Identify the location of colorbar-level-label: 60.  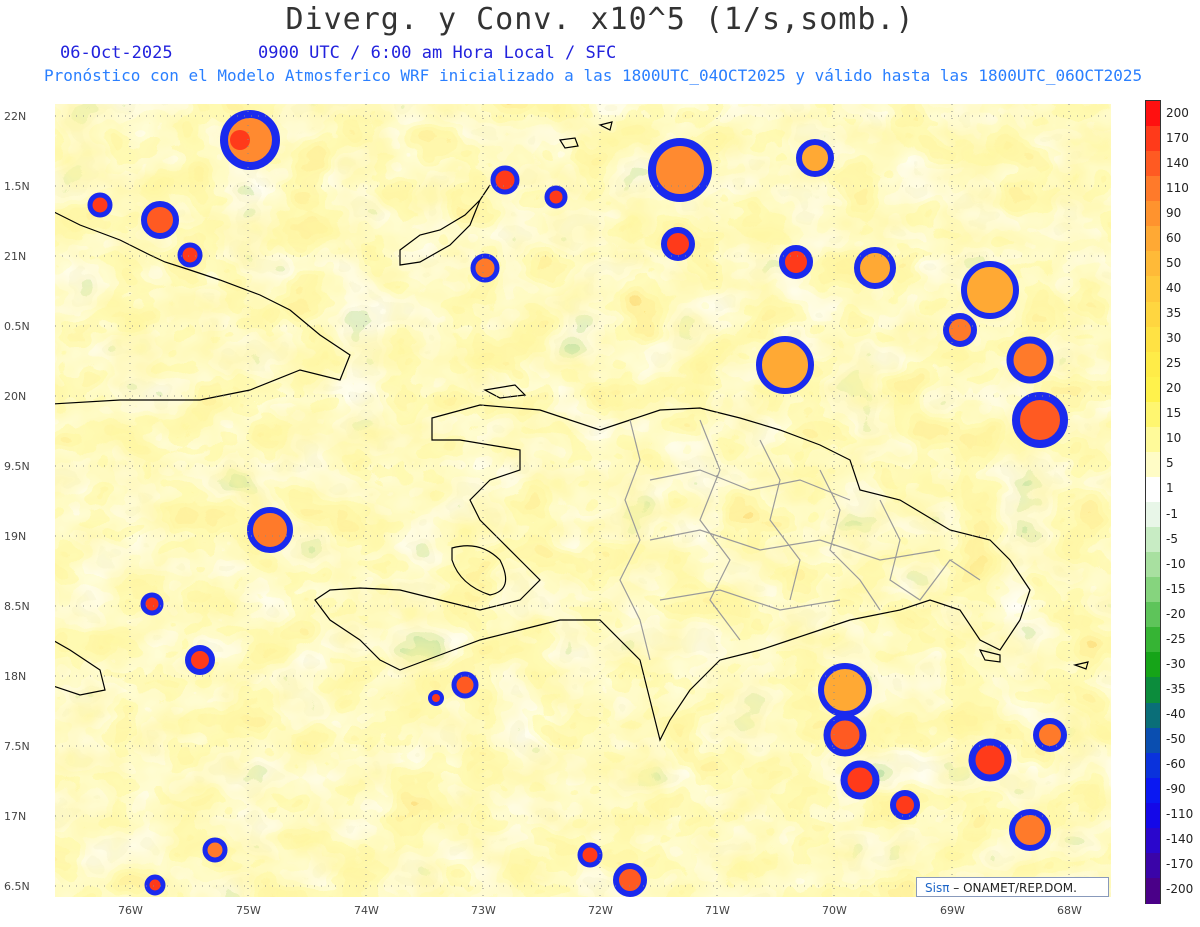
(1174, 237).